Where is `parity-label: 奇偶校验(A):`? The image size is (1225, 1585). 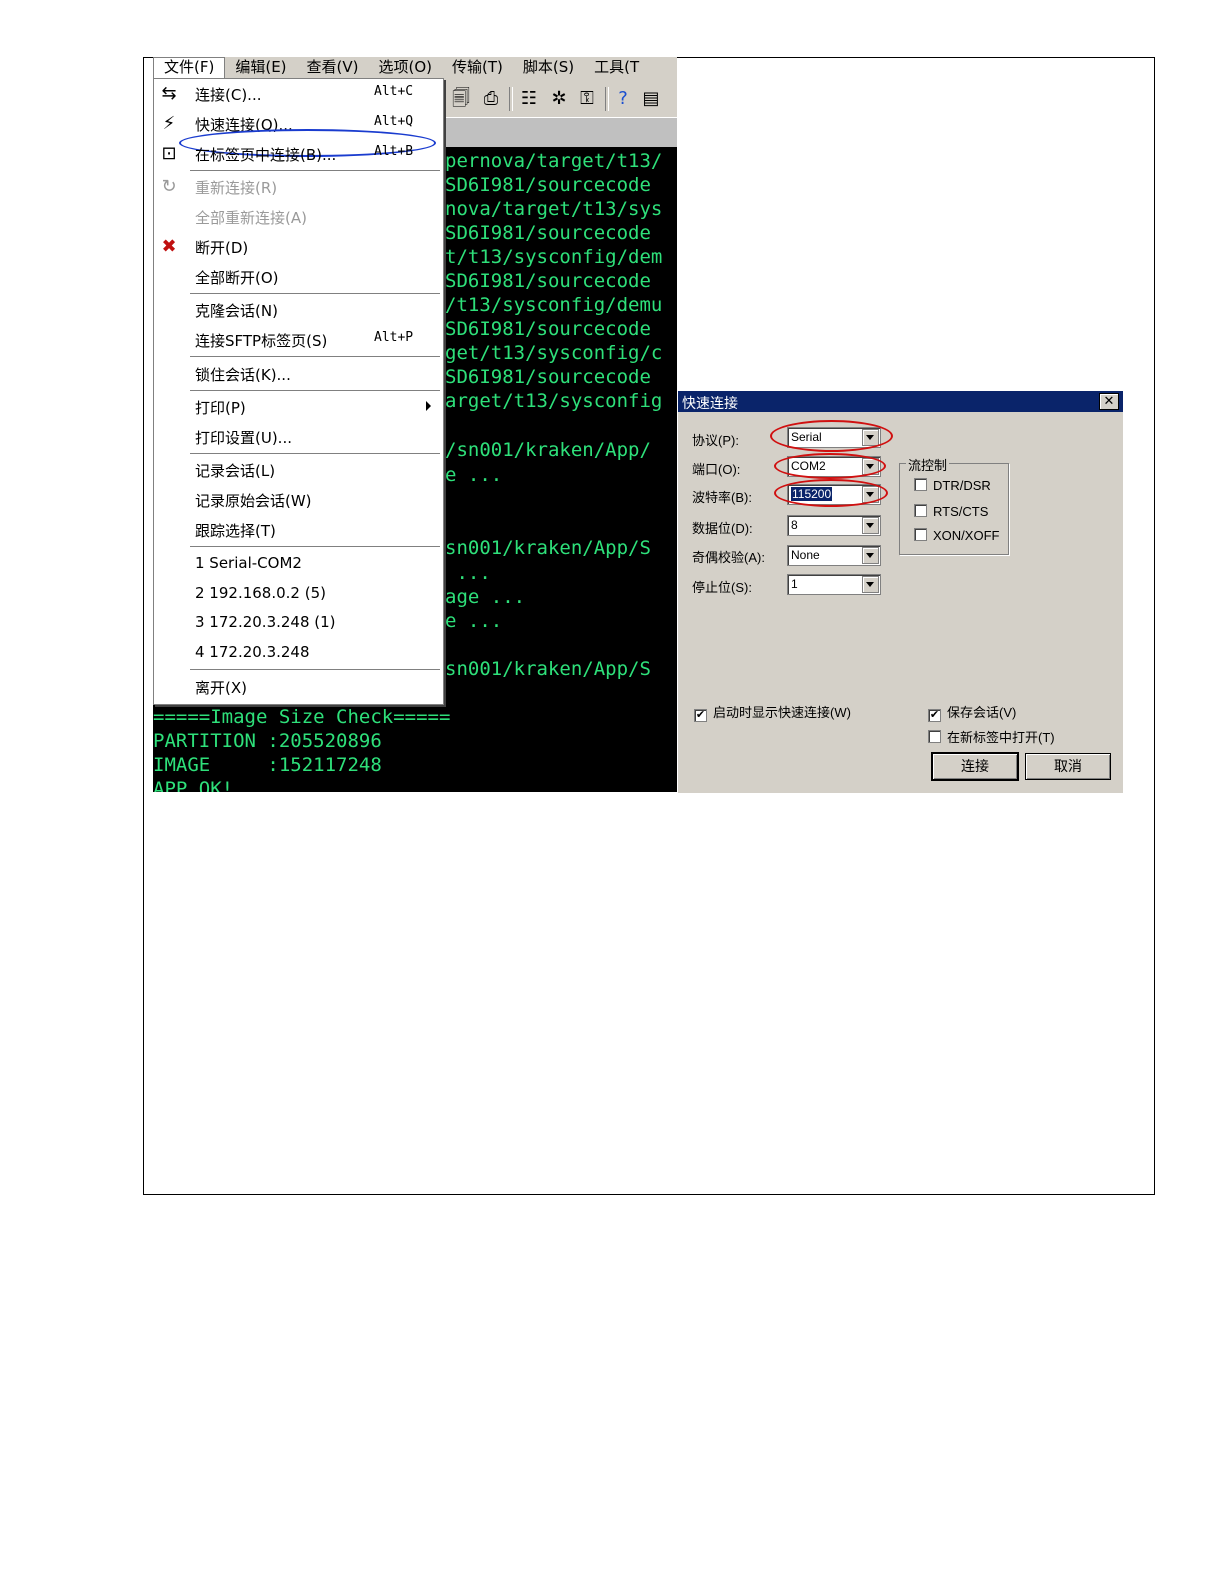
parity-label: 奇偶校验(A): is located at coordinates (728, 557).